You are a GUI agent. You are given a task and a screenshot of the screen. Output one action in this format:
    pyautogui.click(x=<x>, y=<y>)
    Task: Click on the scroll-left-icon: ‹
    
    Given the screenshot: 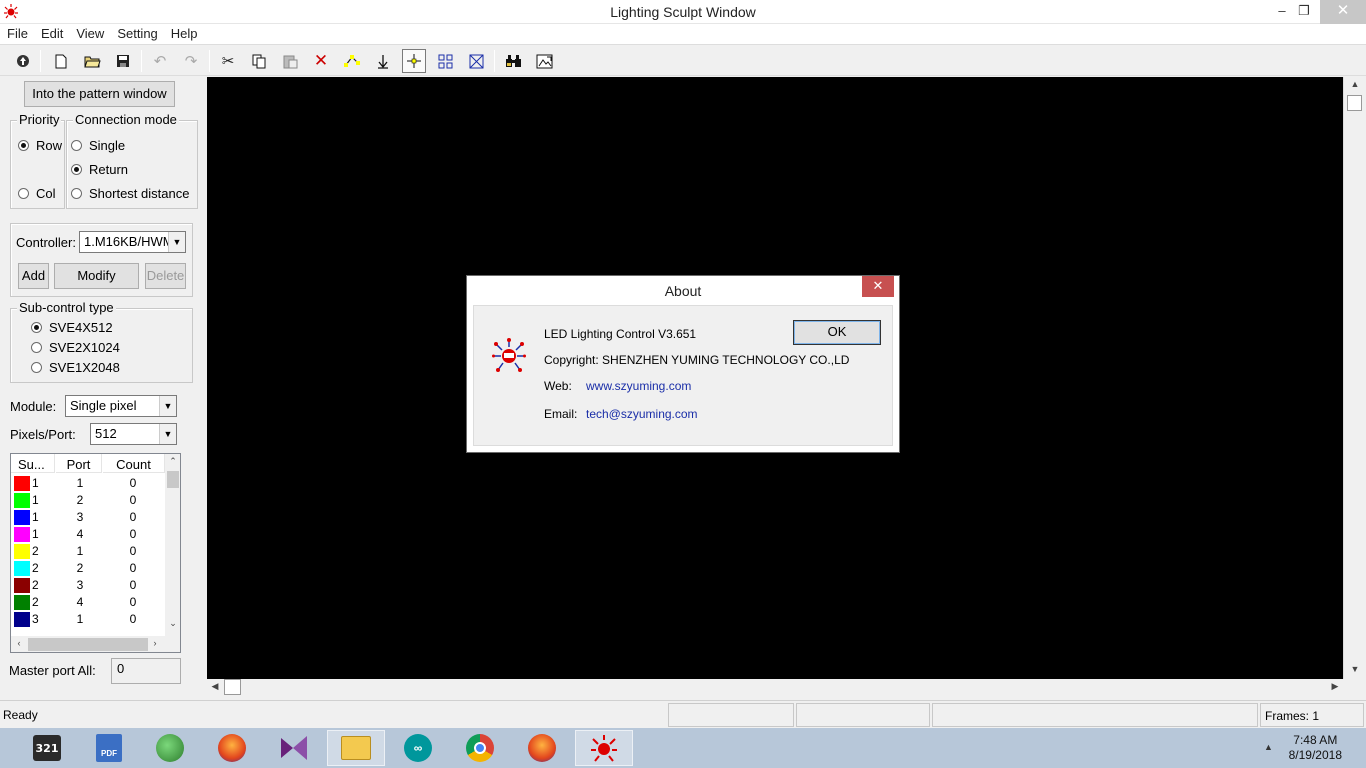 What is the action you would take?
    pyautogui.click(x=19, y=643)
    